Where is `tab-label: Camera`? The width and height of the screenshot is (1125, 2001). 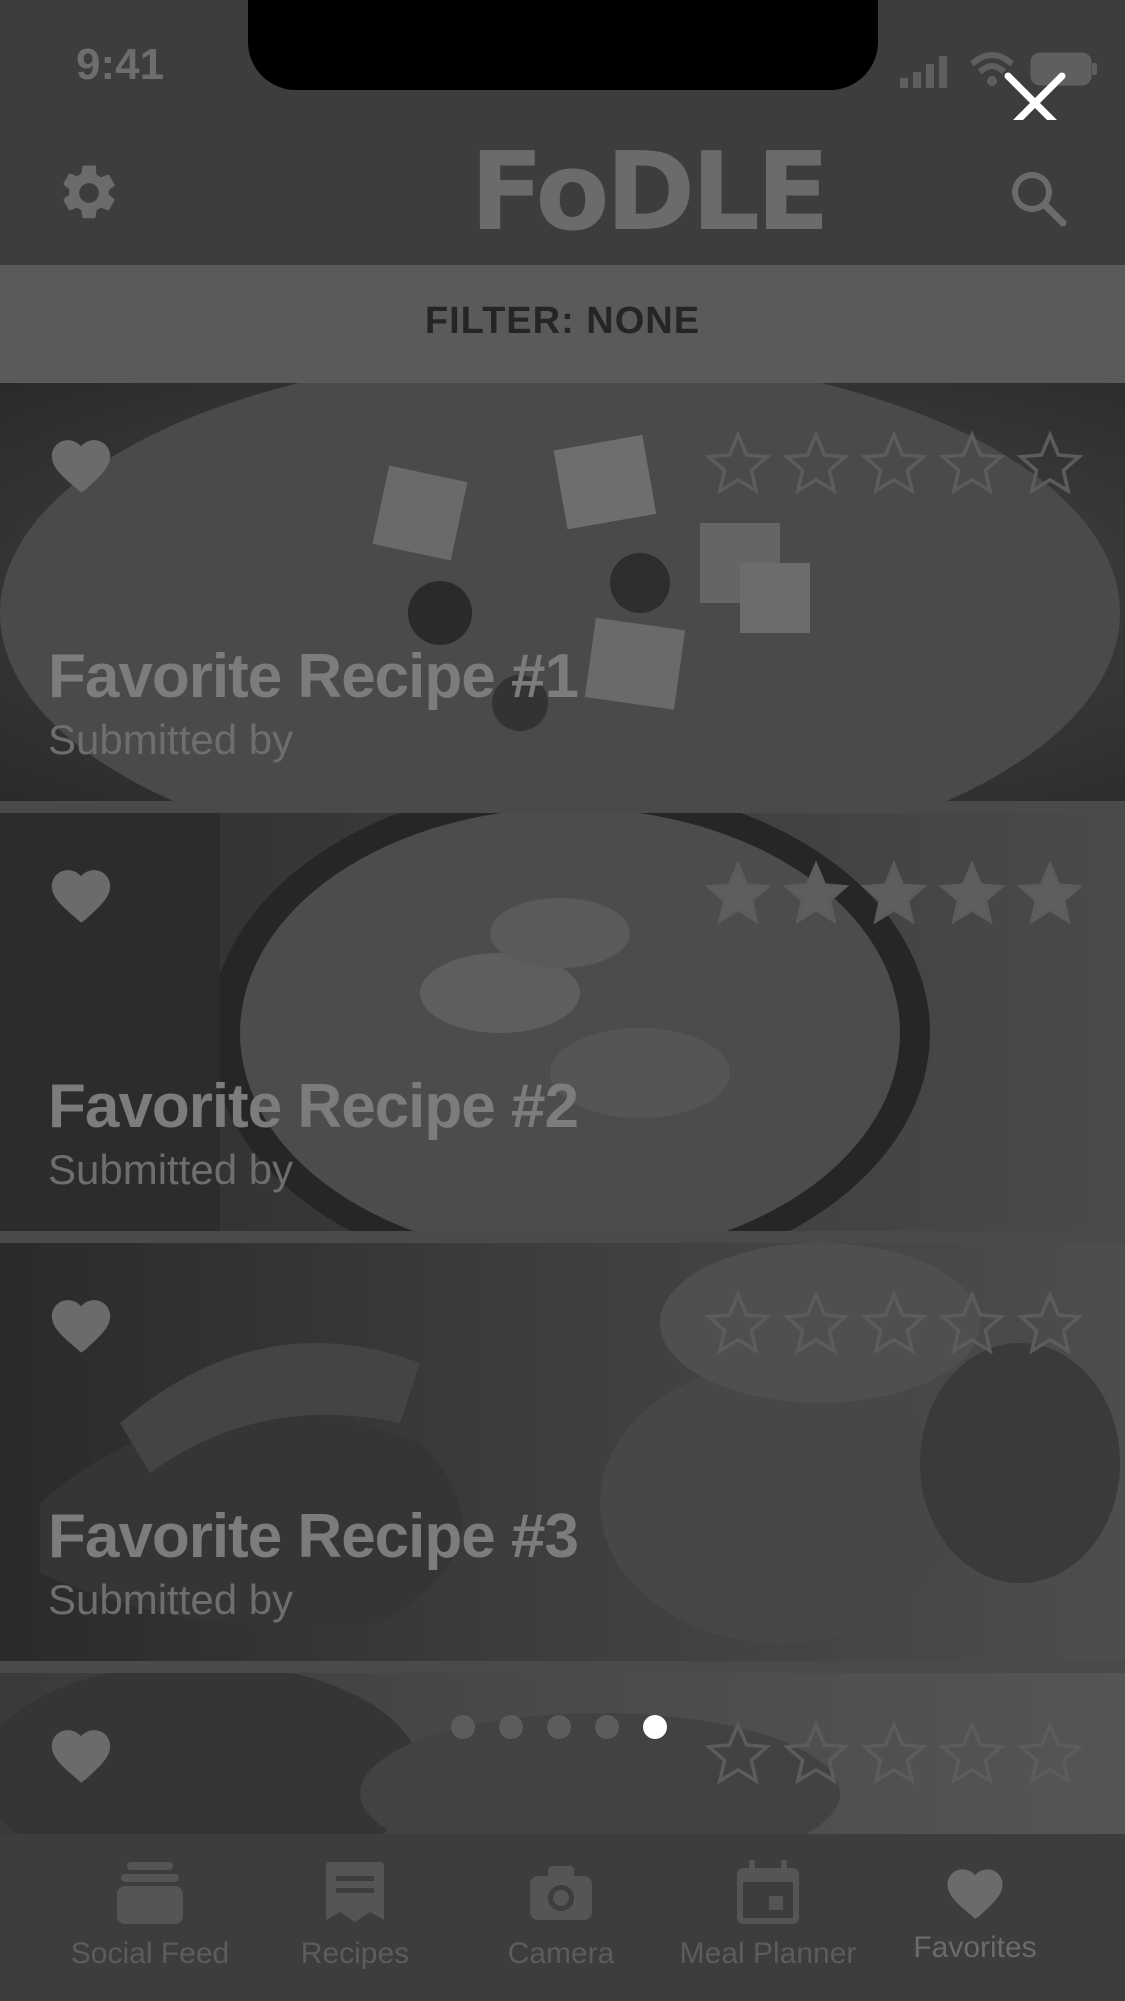 tab-label: Camera is located at coordinates (561, 1953).